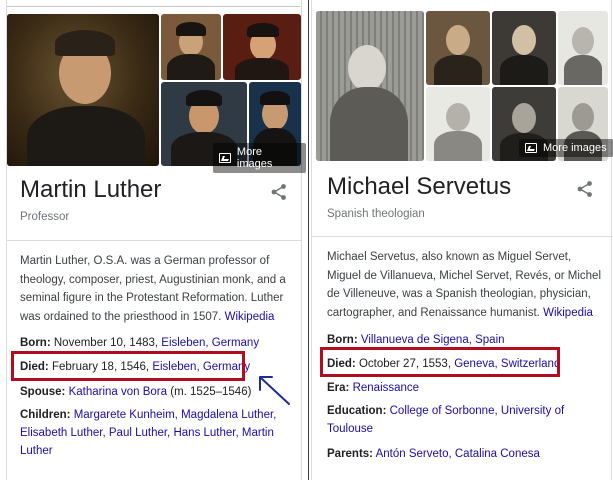  What do you see at coordinates (444, 411) in the screenshot?
I see `education-link: College of Sorbonne,` at bounding box center [444, 411].